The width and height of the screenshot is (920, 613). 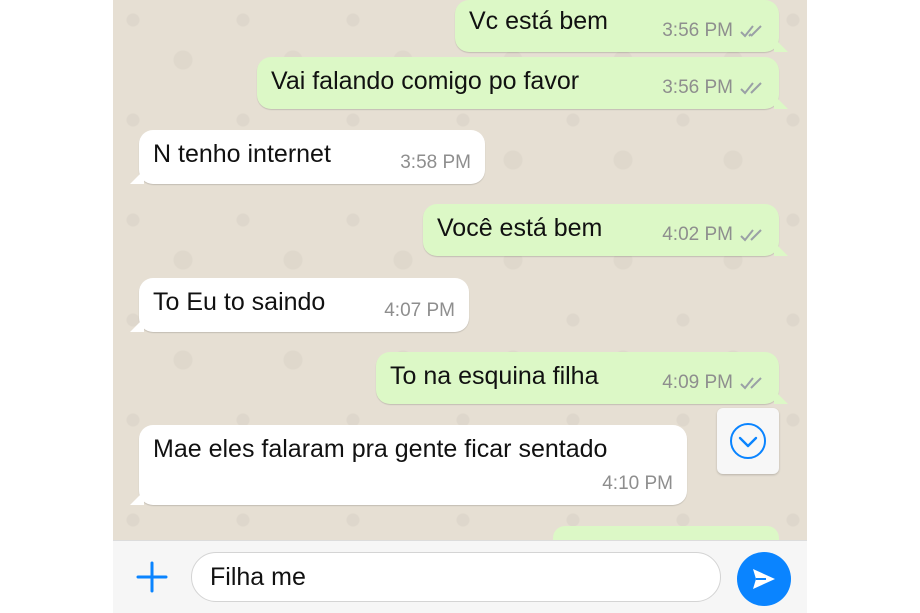 I want to click on message-time: 3:58 PM, so click(x=435, y=162).